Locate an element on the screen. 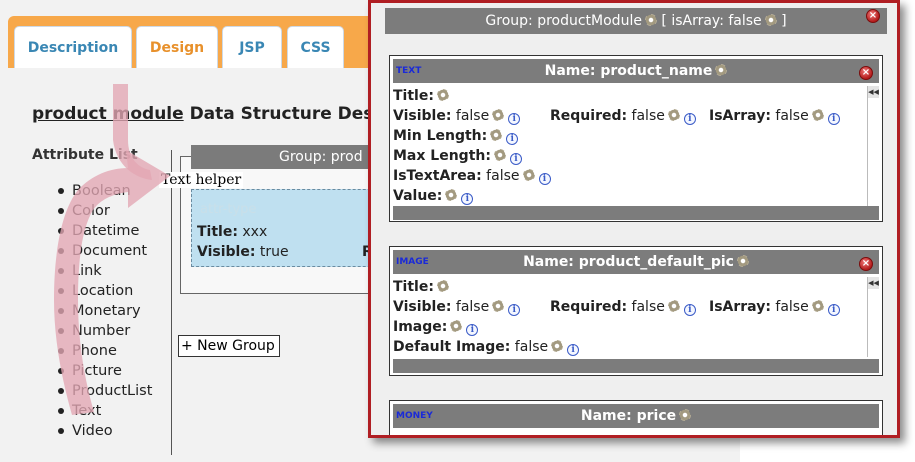 This screenshot has width=915, height=462. attribute-card-header: TEXT Name: product_name is located at coordinates (636, 71).